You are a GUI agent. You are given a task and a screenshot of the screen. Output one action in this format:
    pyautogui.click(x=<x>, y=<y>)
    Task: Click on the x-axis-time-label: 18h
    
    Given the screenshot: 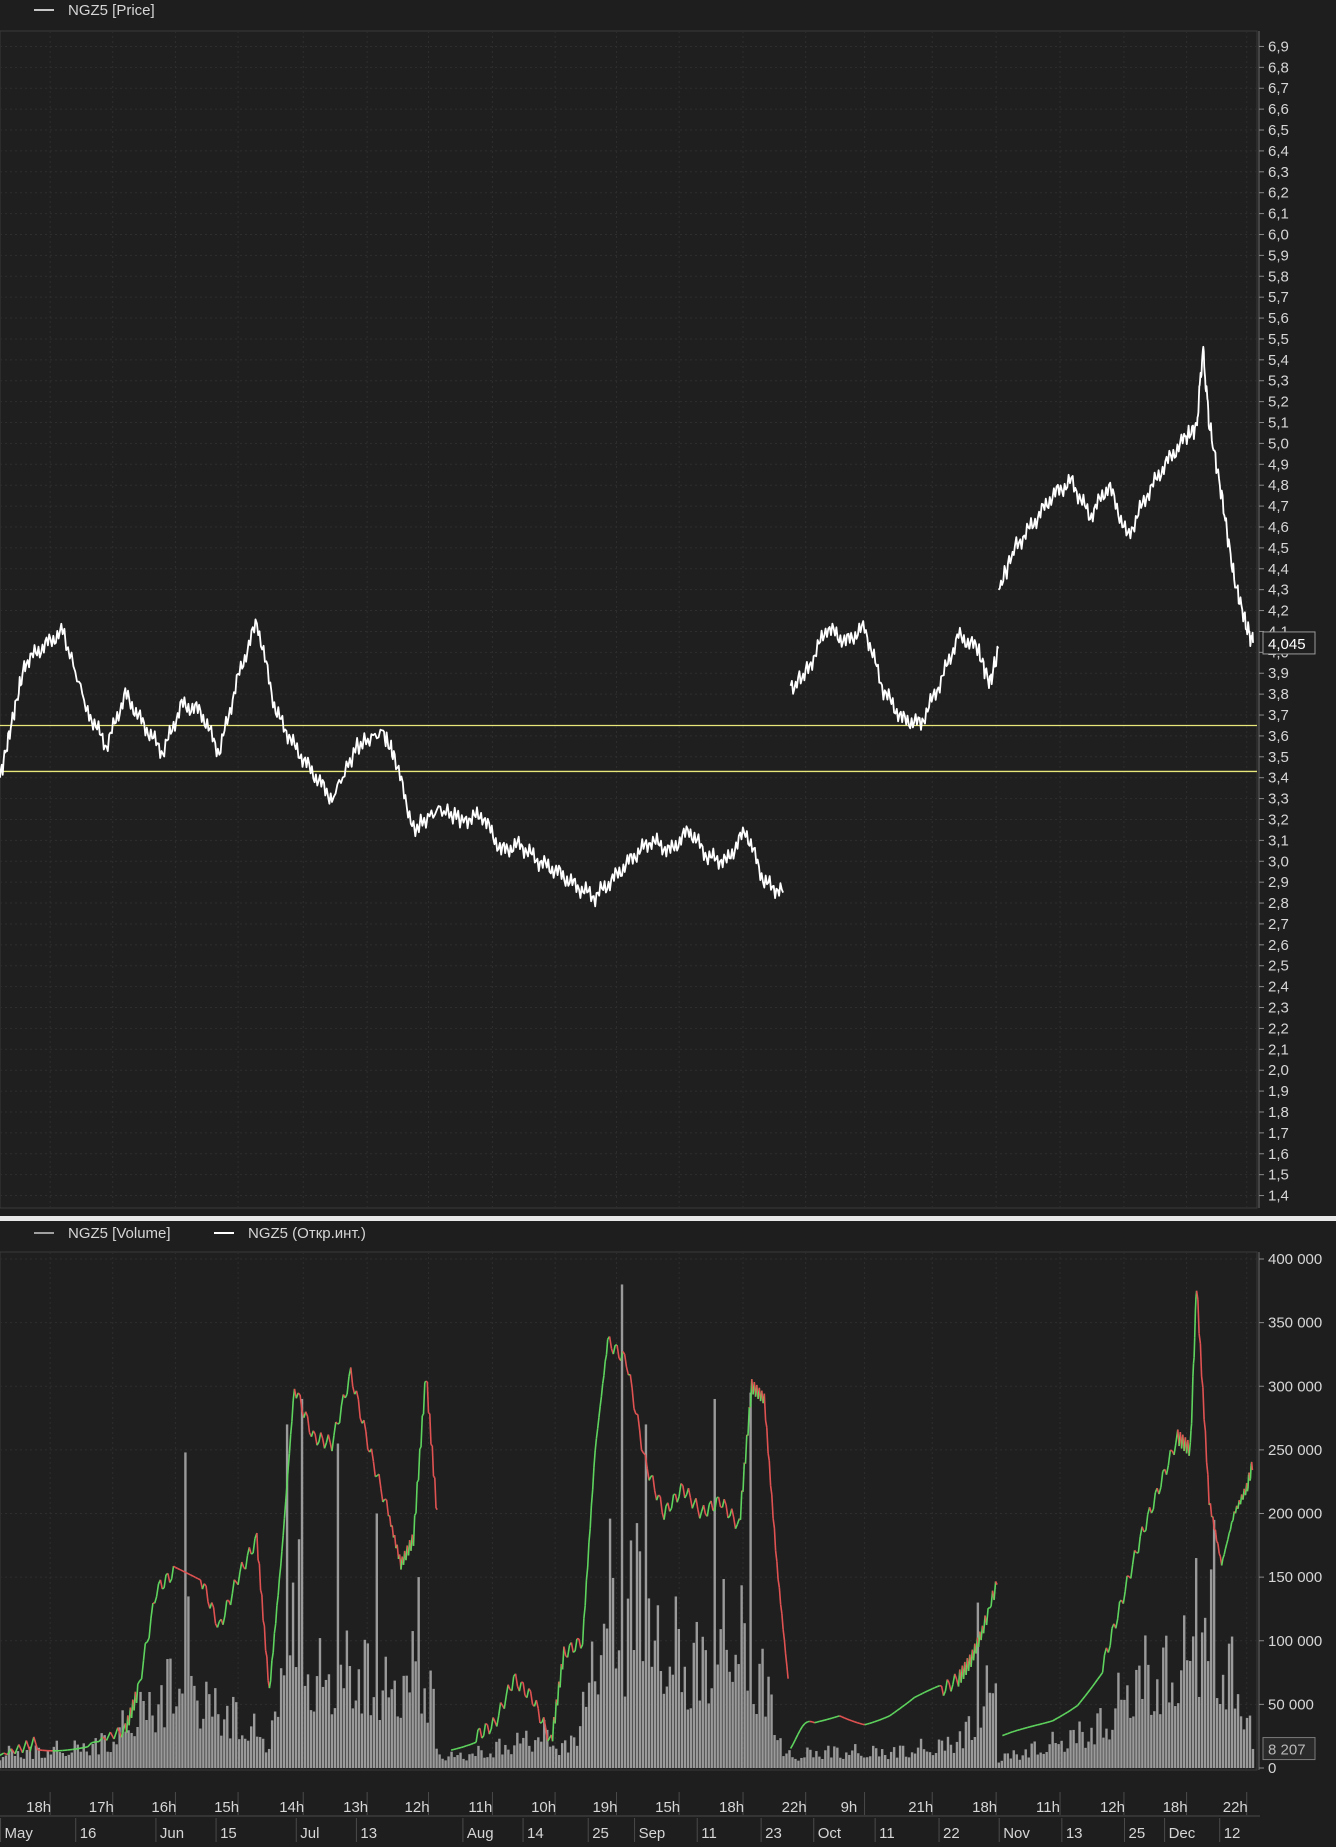 What is the action you would take?
    pyautogui.click(x=731, y=1807)
    